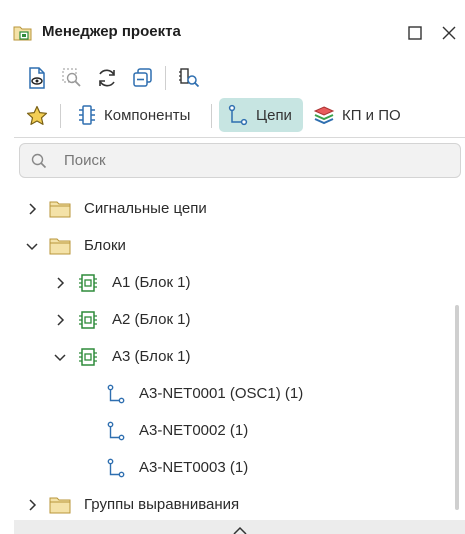 This screenshot has height=534, width=465. What do you see at coordinates (143, 78) in the screenshot?
I see `collapse-all-icon` at bounding box center [143, 78].